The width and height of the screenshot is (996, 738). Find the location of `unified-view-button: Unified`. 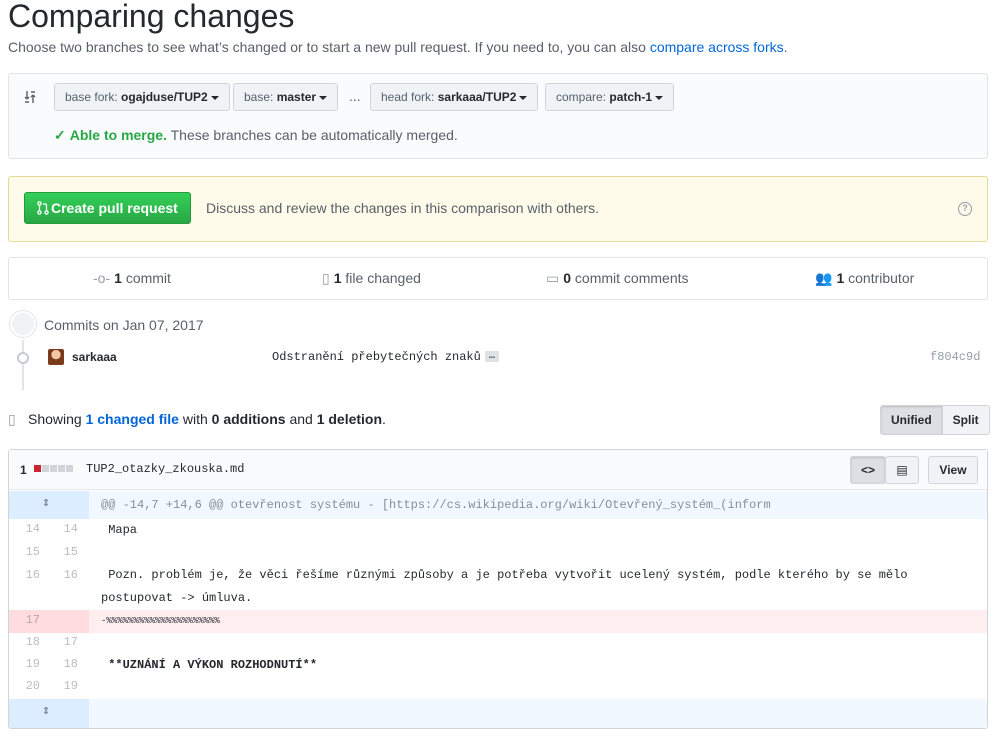

unified-view-button: Unified is located at coordinates (912, 420).